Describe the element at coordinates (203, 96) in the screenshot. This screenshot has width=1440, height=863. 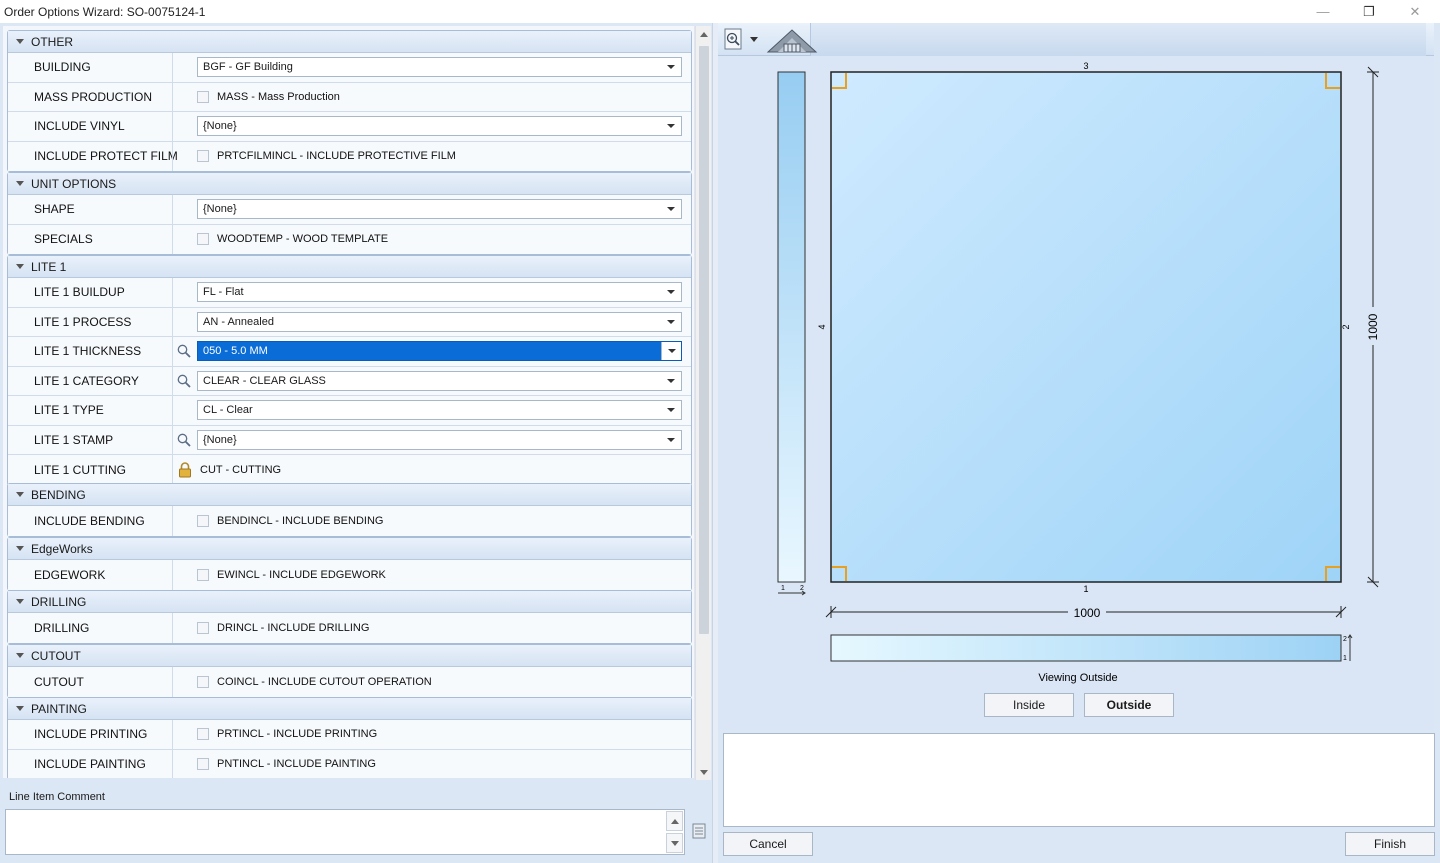
I see `mass-production-checkbox` at that location.